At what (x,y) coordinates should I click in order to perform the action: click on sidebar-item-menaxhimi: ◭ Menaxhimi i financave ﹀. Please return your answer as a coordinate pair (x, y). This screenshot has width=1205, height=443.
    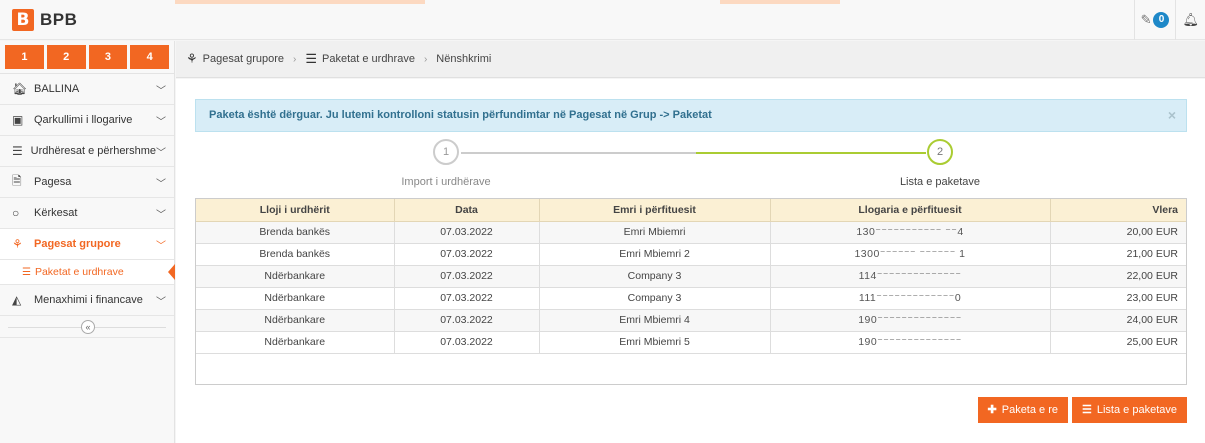
    Looking at the image, I should click on (87, 300).